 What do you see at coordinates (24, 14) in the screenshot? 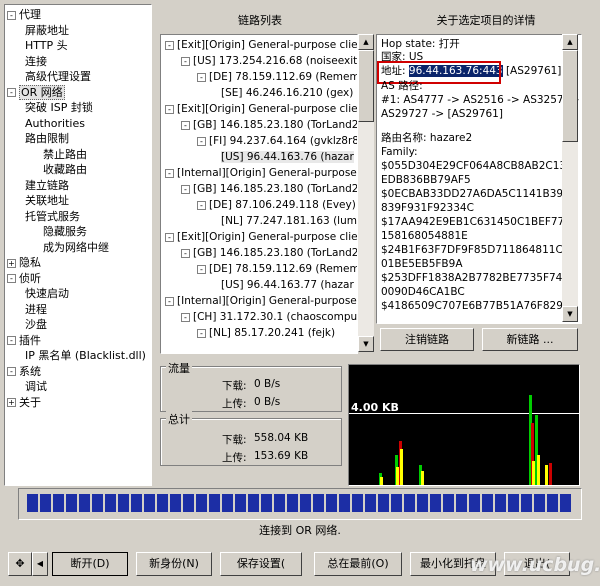
I see `nav-item: - 代理` at bounding box center [24, 14].